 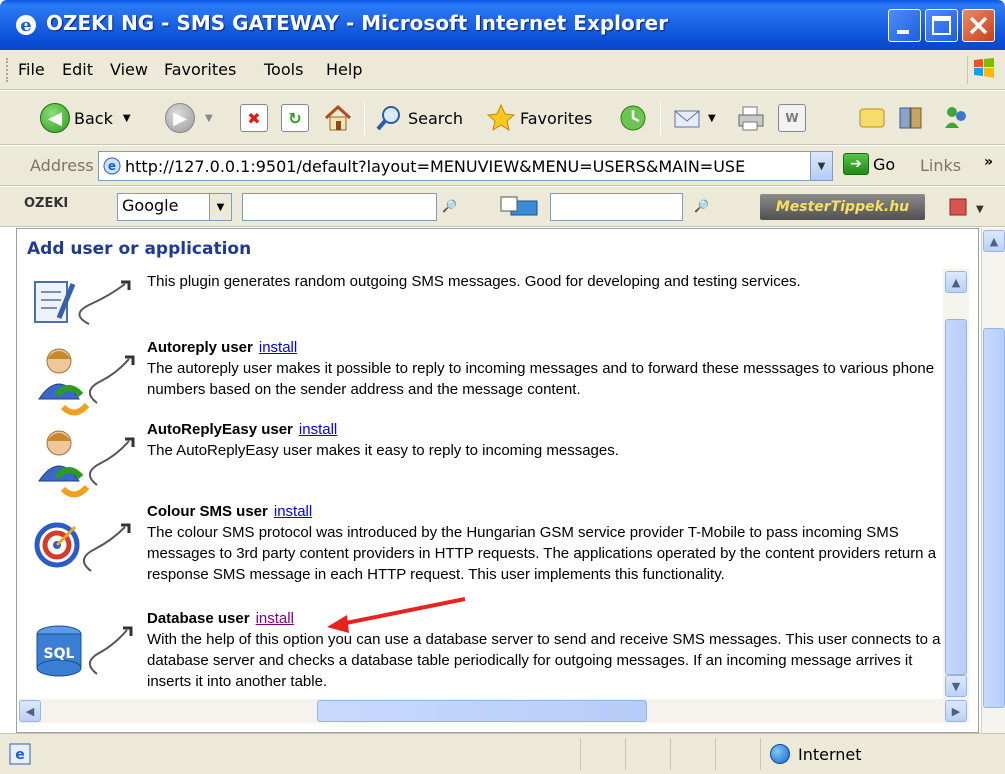 What do you see at coordinates (616, 207) in the screenshot?
I see `toolbar-second-input` at bounding box center [616, 207].